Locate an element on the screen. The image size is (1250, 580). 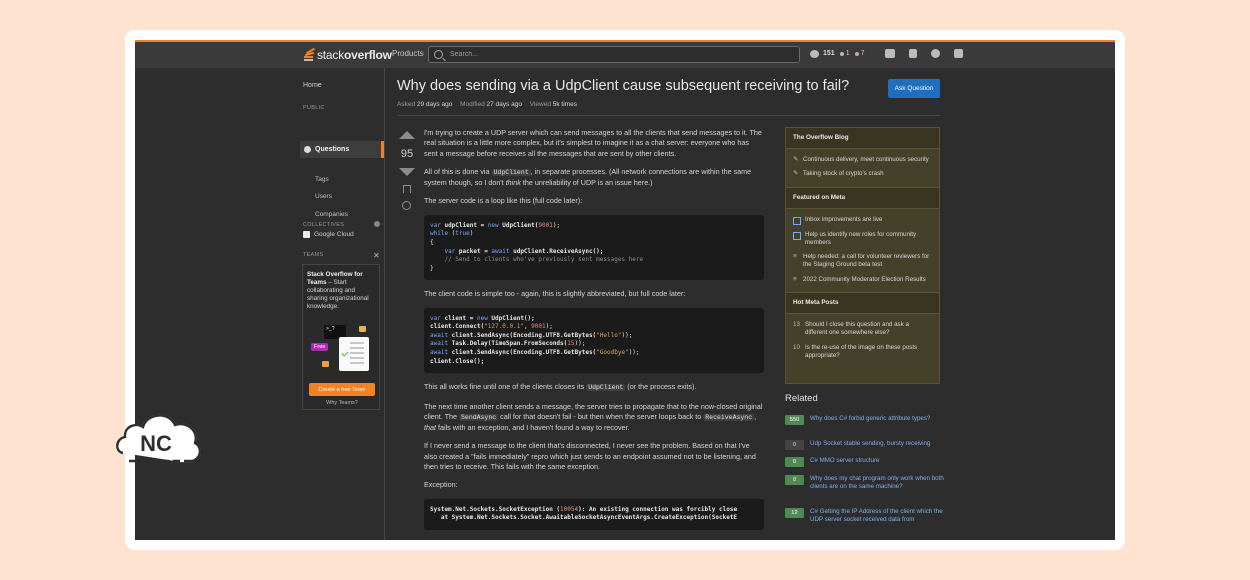
related-item: 0 C# MMO server structure is located at coordinates (865, 462).